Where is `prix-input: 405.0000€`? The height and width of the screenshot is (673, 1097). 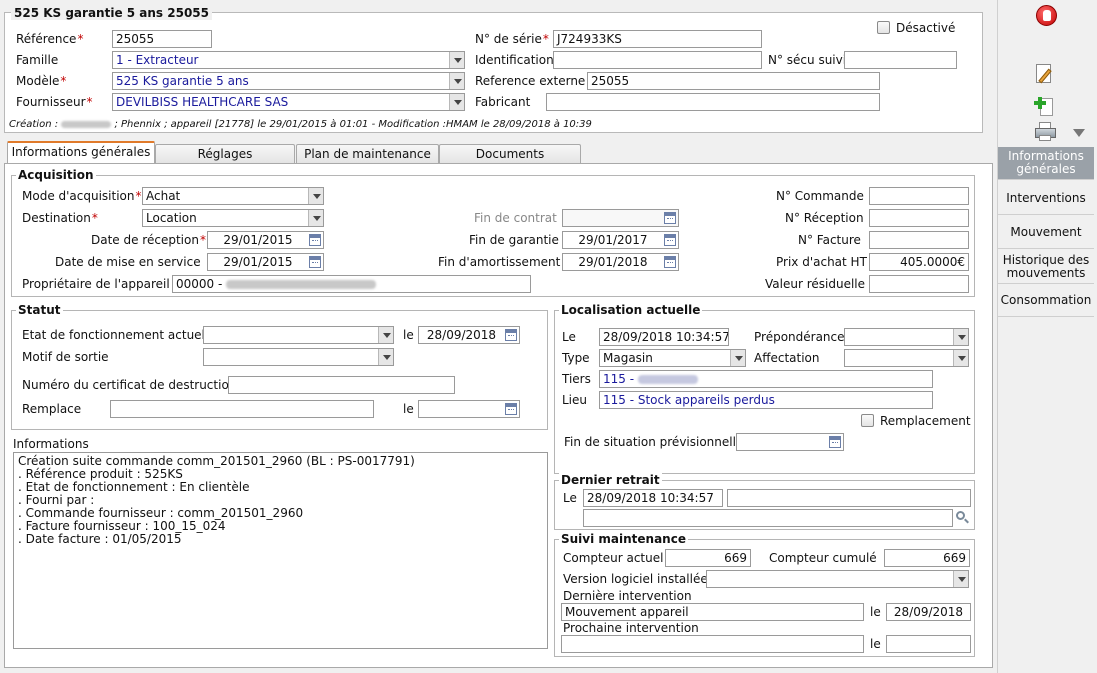 prix-input: 405.0000€ is located at coordinates (919, 262).